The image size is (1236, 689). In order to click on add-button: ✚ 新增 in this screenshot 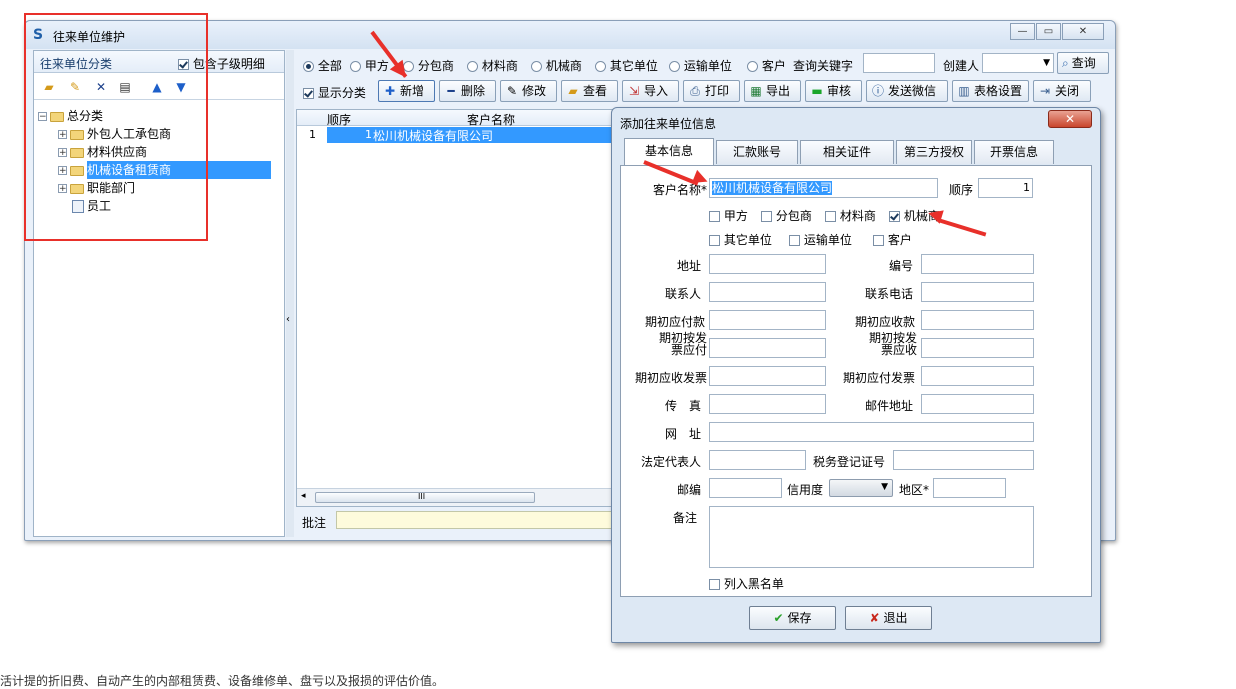, I will do `click(406, 91)`.